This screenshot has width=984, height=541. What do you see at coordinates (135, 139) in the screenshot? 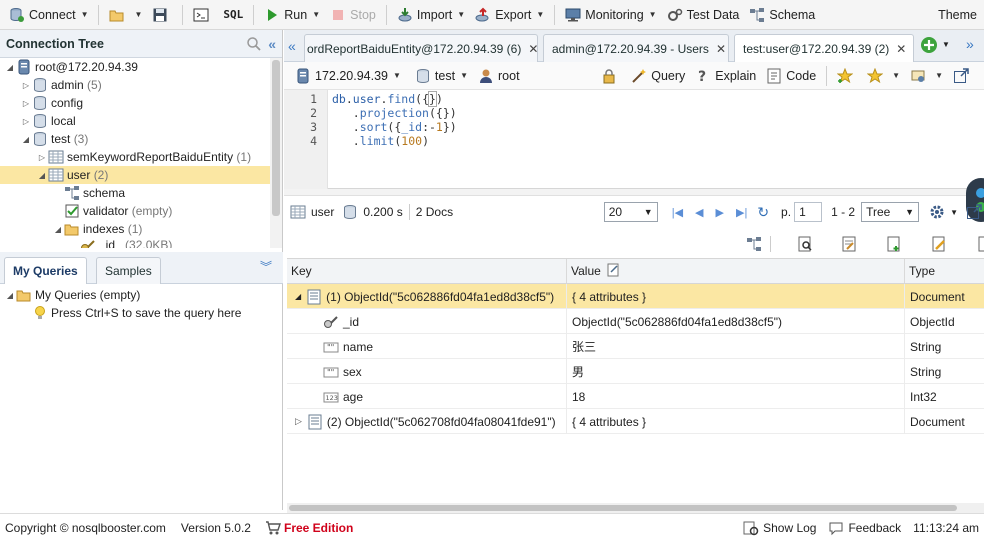
I see `tree-item-test: ◢ test (3)` at bounding box center [135, 139].